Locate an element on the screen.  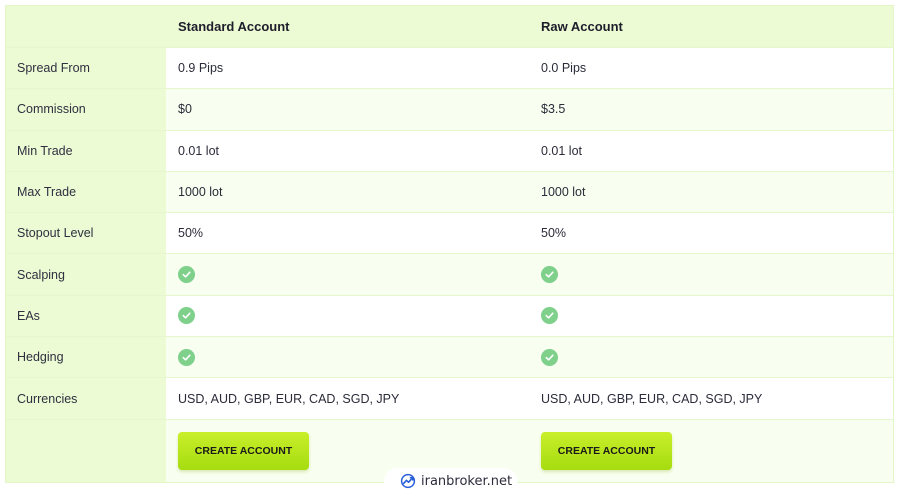
standard-value: USD, AUD, GBP, EUR, CAD, SGD, JPY is located at coordinates (289, 398).